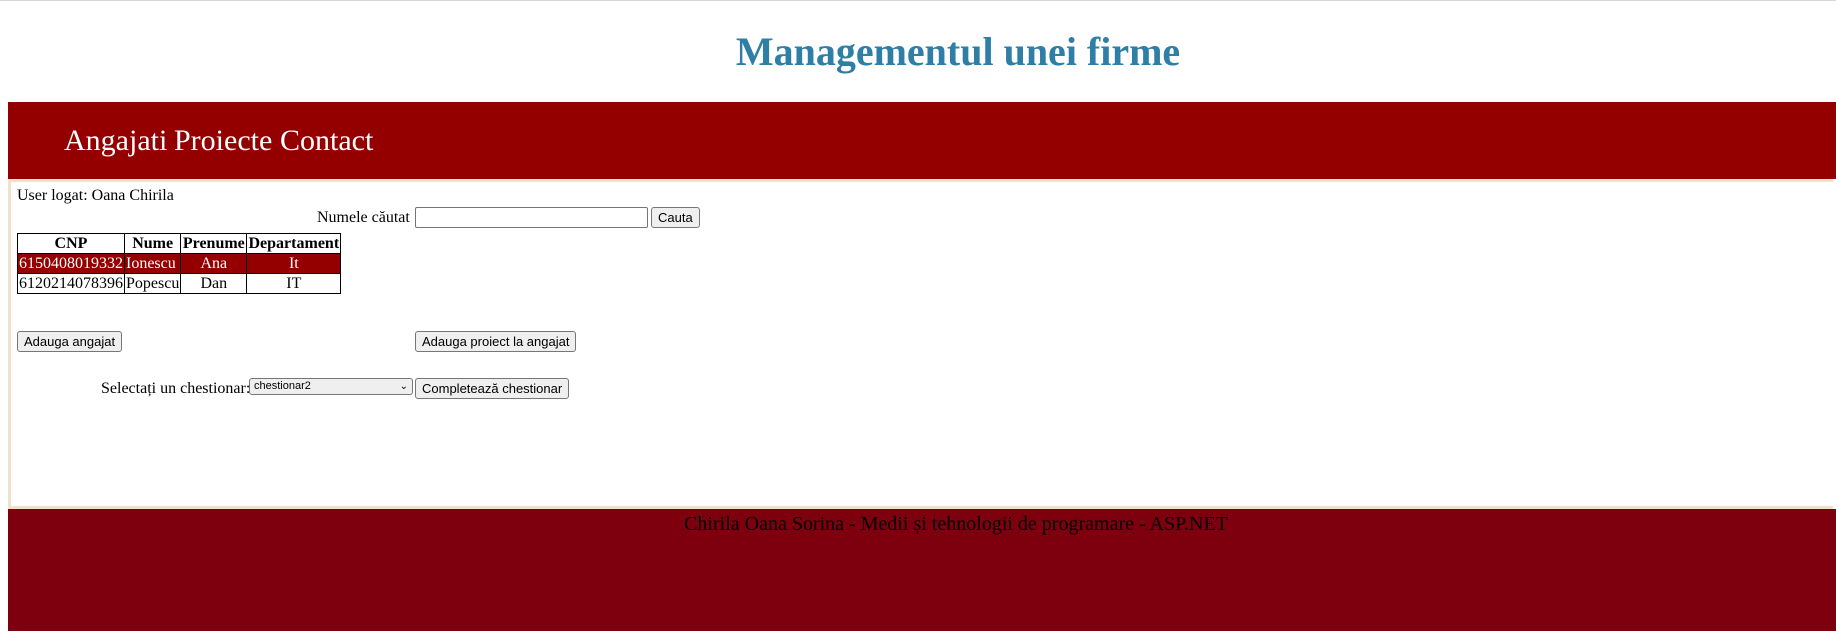 Image resolution: width=1836 pixels, height=633 pixels. I want to click on table-header-row: CNP Nume Prenume Departament, so click(179, 243).